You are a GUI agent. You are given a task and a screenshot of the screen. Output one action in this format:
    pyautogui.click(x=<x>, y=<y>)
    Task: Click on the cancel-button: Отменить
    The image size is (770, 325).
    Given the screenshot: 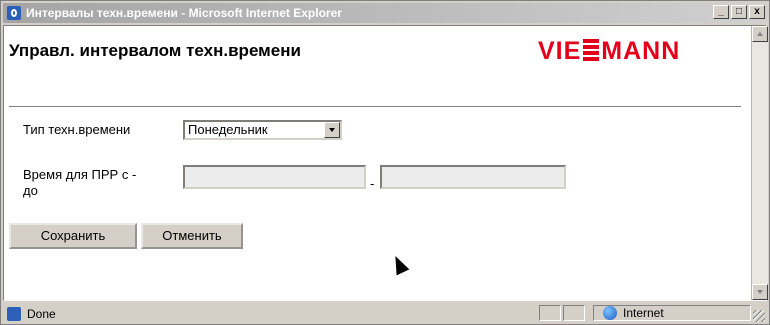 What is the action you would take?
    pyautogui.click(x=192, y=236)
    